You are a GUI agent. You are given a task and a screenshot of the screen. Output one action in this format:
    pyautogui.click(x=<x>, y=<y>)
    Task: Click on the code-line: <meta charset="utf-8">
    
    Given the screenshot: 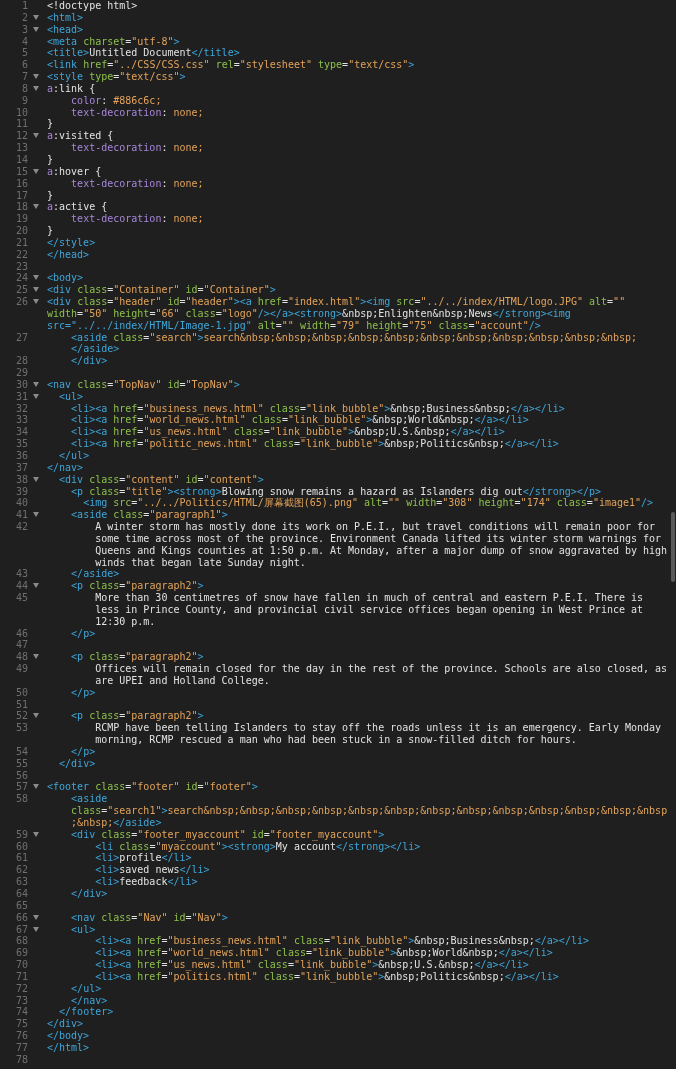 What is the action you would take?
    pyautogui.click(x=113, y=41)
    